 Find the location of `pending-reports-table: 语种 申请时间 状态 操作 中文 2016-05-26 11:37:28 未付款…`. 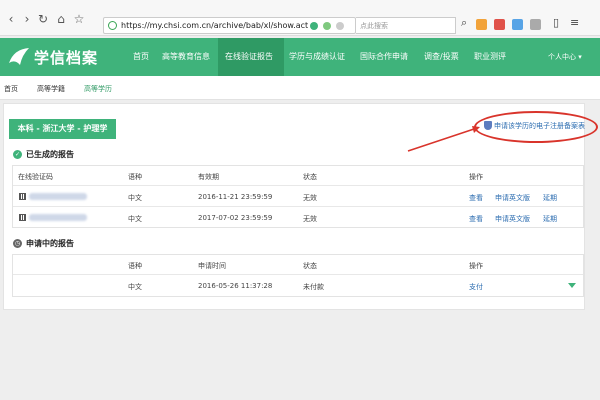

pending-reports-table: 语种 申请时间 状态 操作 中文 2016-05-26 11:37:28 未付款… is located at coordinates (298, 275).